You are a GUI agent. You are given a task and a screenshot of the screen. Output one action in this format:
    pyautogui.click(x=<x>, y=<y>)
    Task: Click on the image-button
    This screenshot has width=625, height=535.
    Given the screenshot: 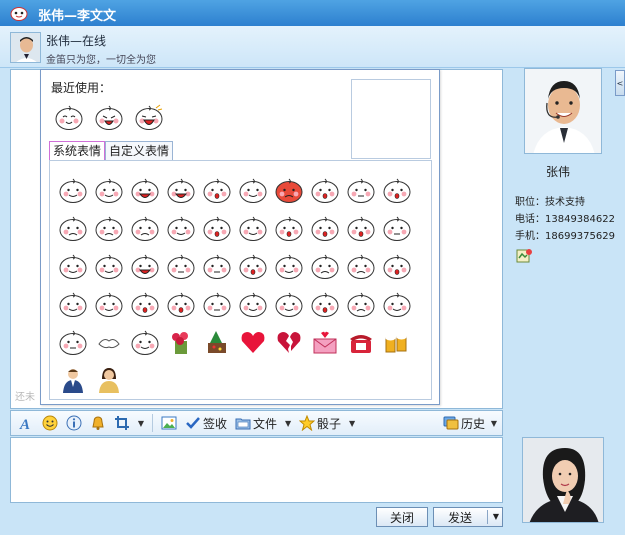 What is the action you would take?
    pyautogui.click(x=169, y=423)
    